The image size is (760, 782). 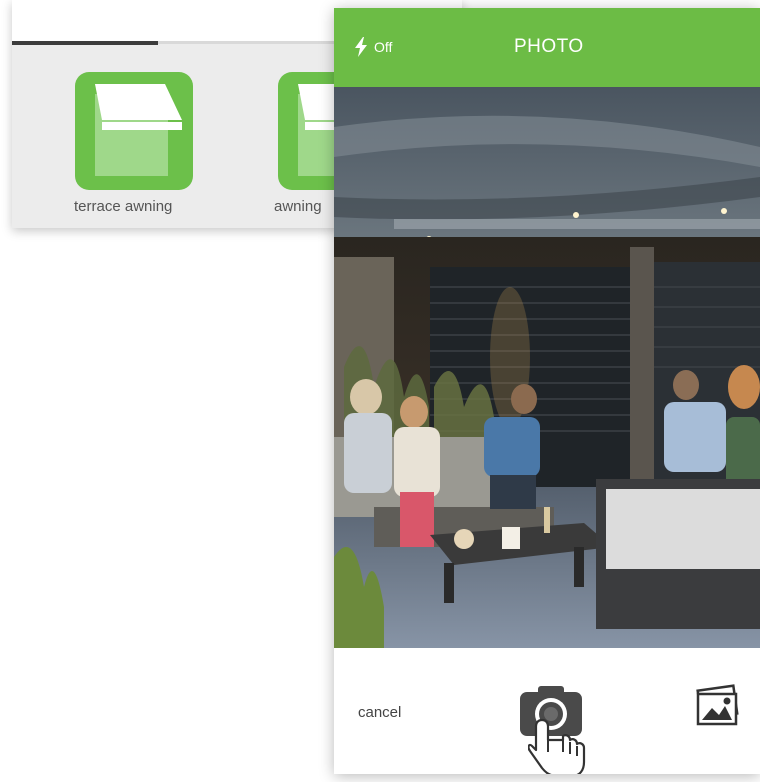 I want to click on gallery-icon, so click(x=717, y=705).